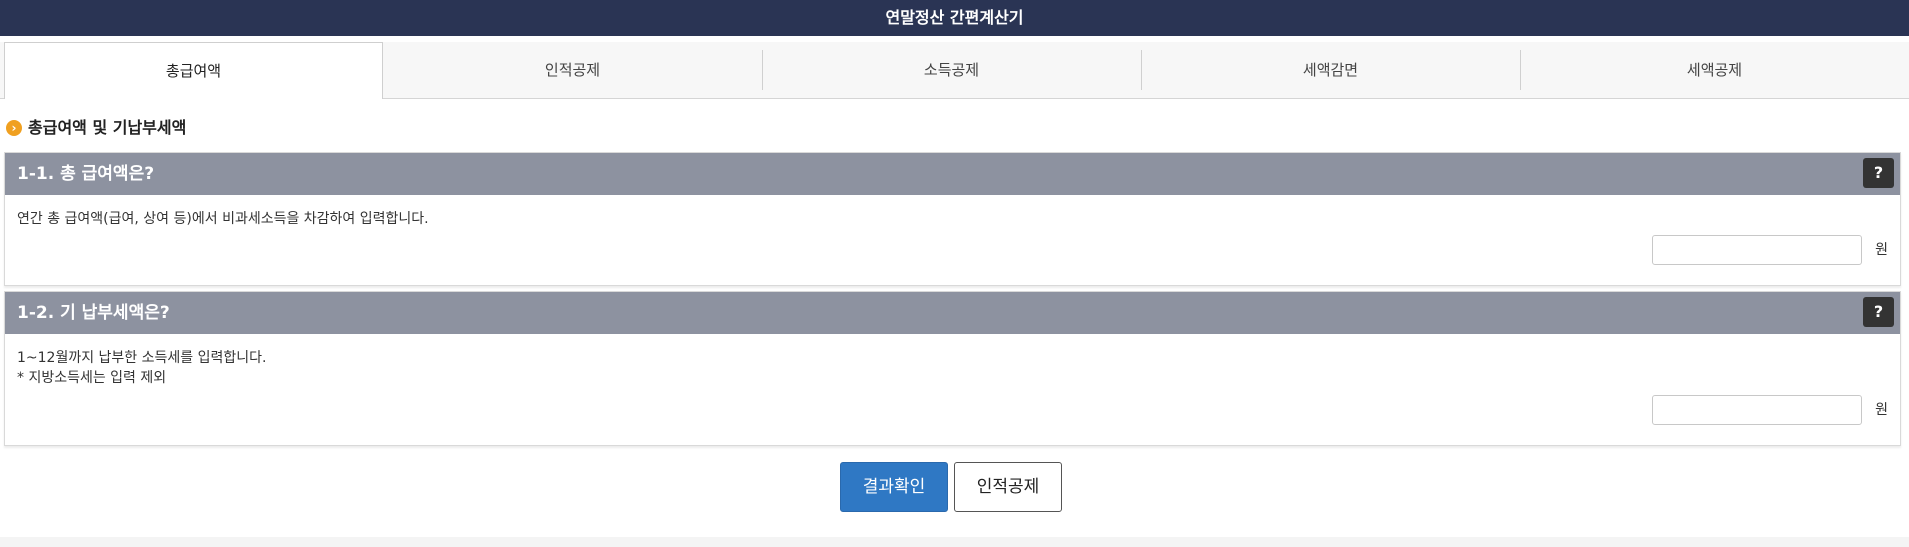 Image resolution: width=1909 pixels, height=547 pixels. I want to click on question-note: * 지방소득세는 입력 제외, so click(92, 378).